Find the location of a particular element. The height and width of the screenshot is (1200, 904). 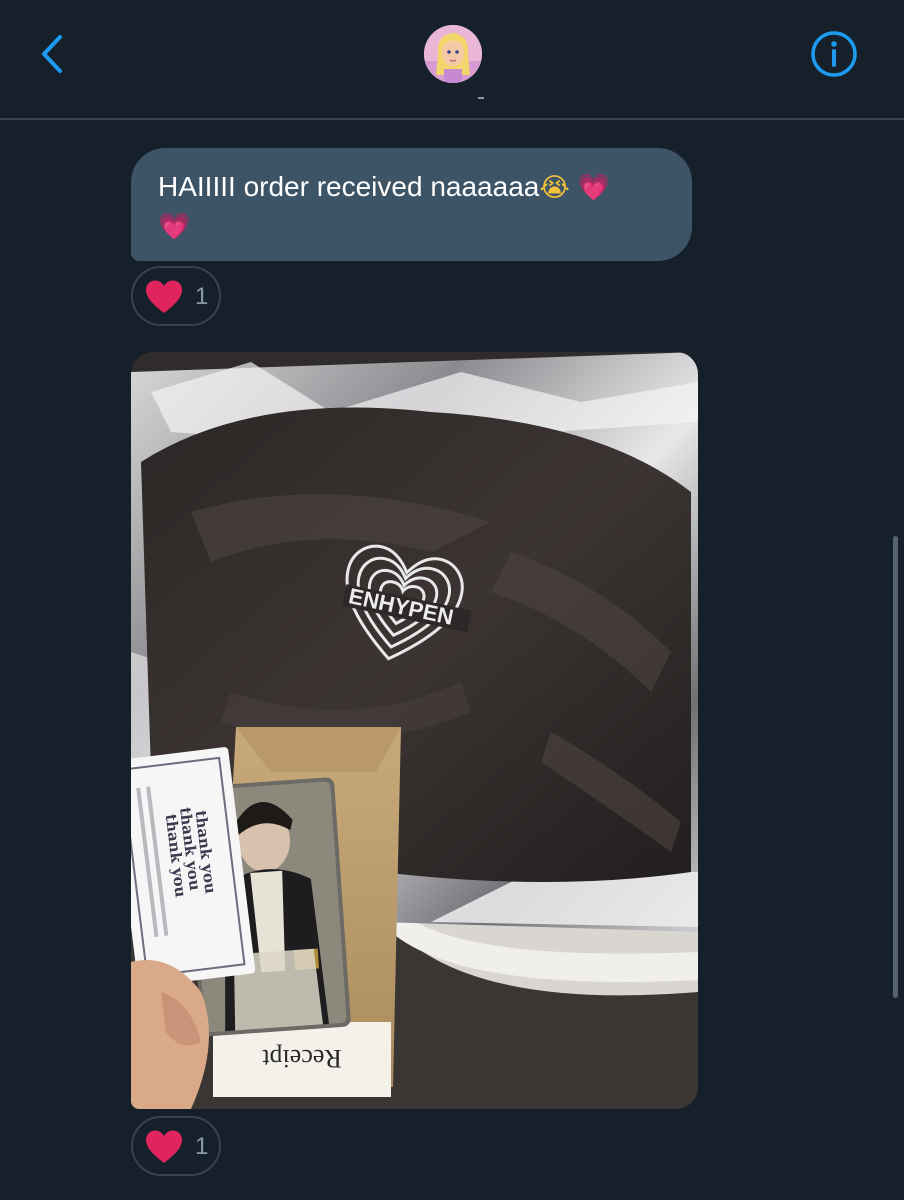

conversation-header is located at coordinates (452, 59).